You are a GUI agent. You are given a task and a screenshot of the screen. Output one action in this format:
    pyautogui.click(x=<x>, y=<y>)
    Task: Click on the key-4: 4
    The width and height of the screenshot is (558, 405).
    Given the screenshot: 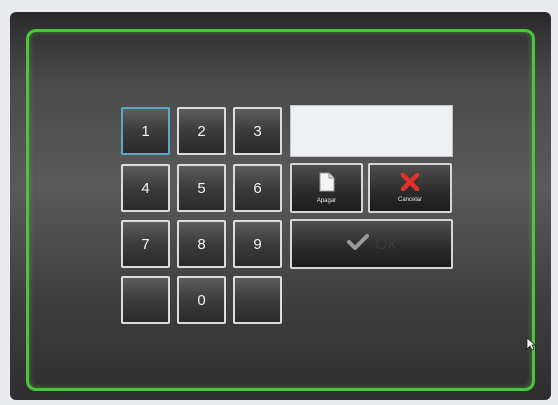 What is the action you would take?
    pyautogui.click(x=145, y=188)
    